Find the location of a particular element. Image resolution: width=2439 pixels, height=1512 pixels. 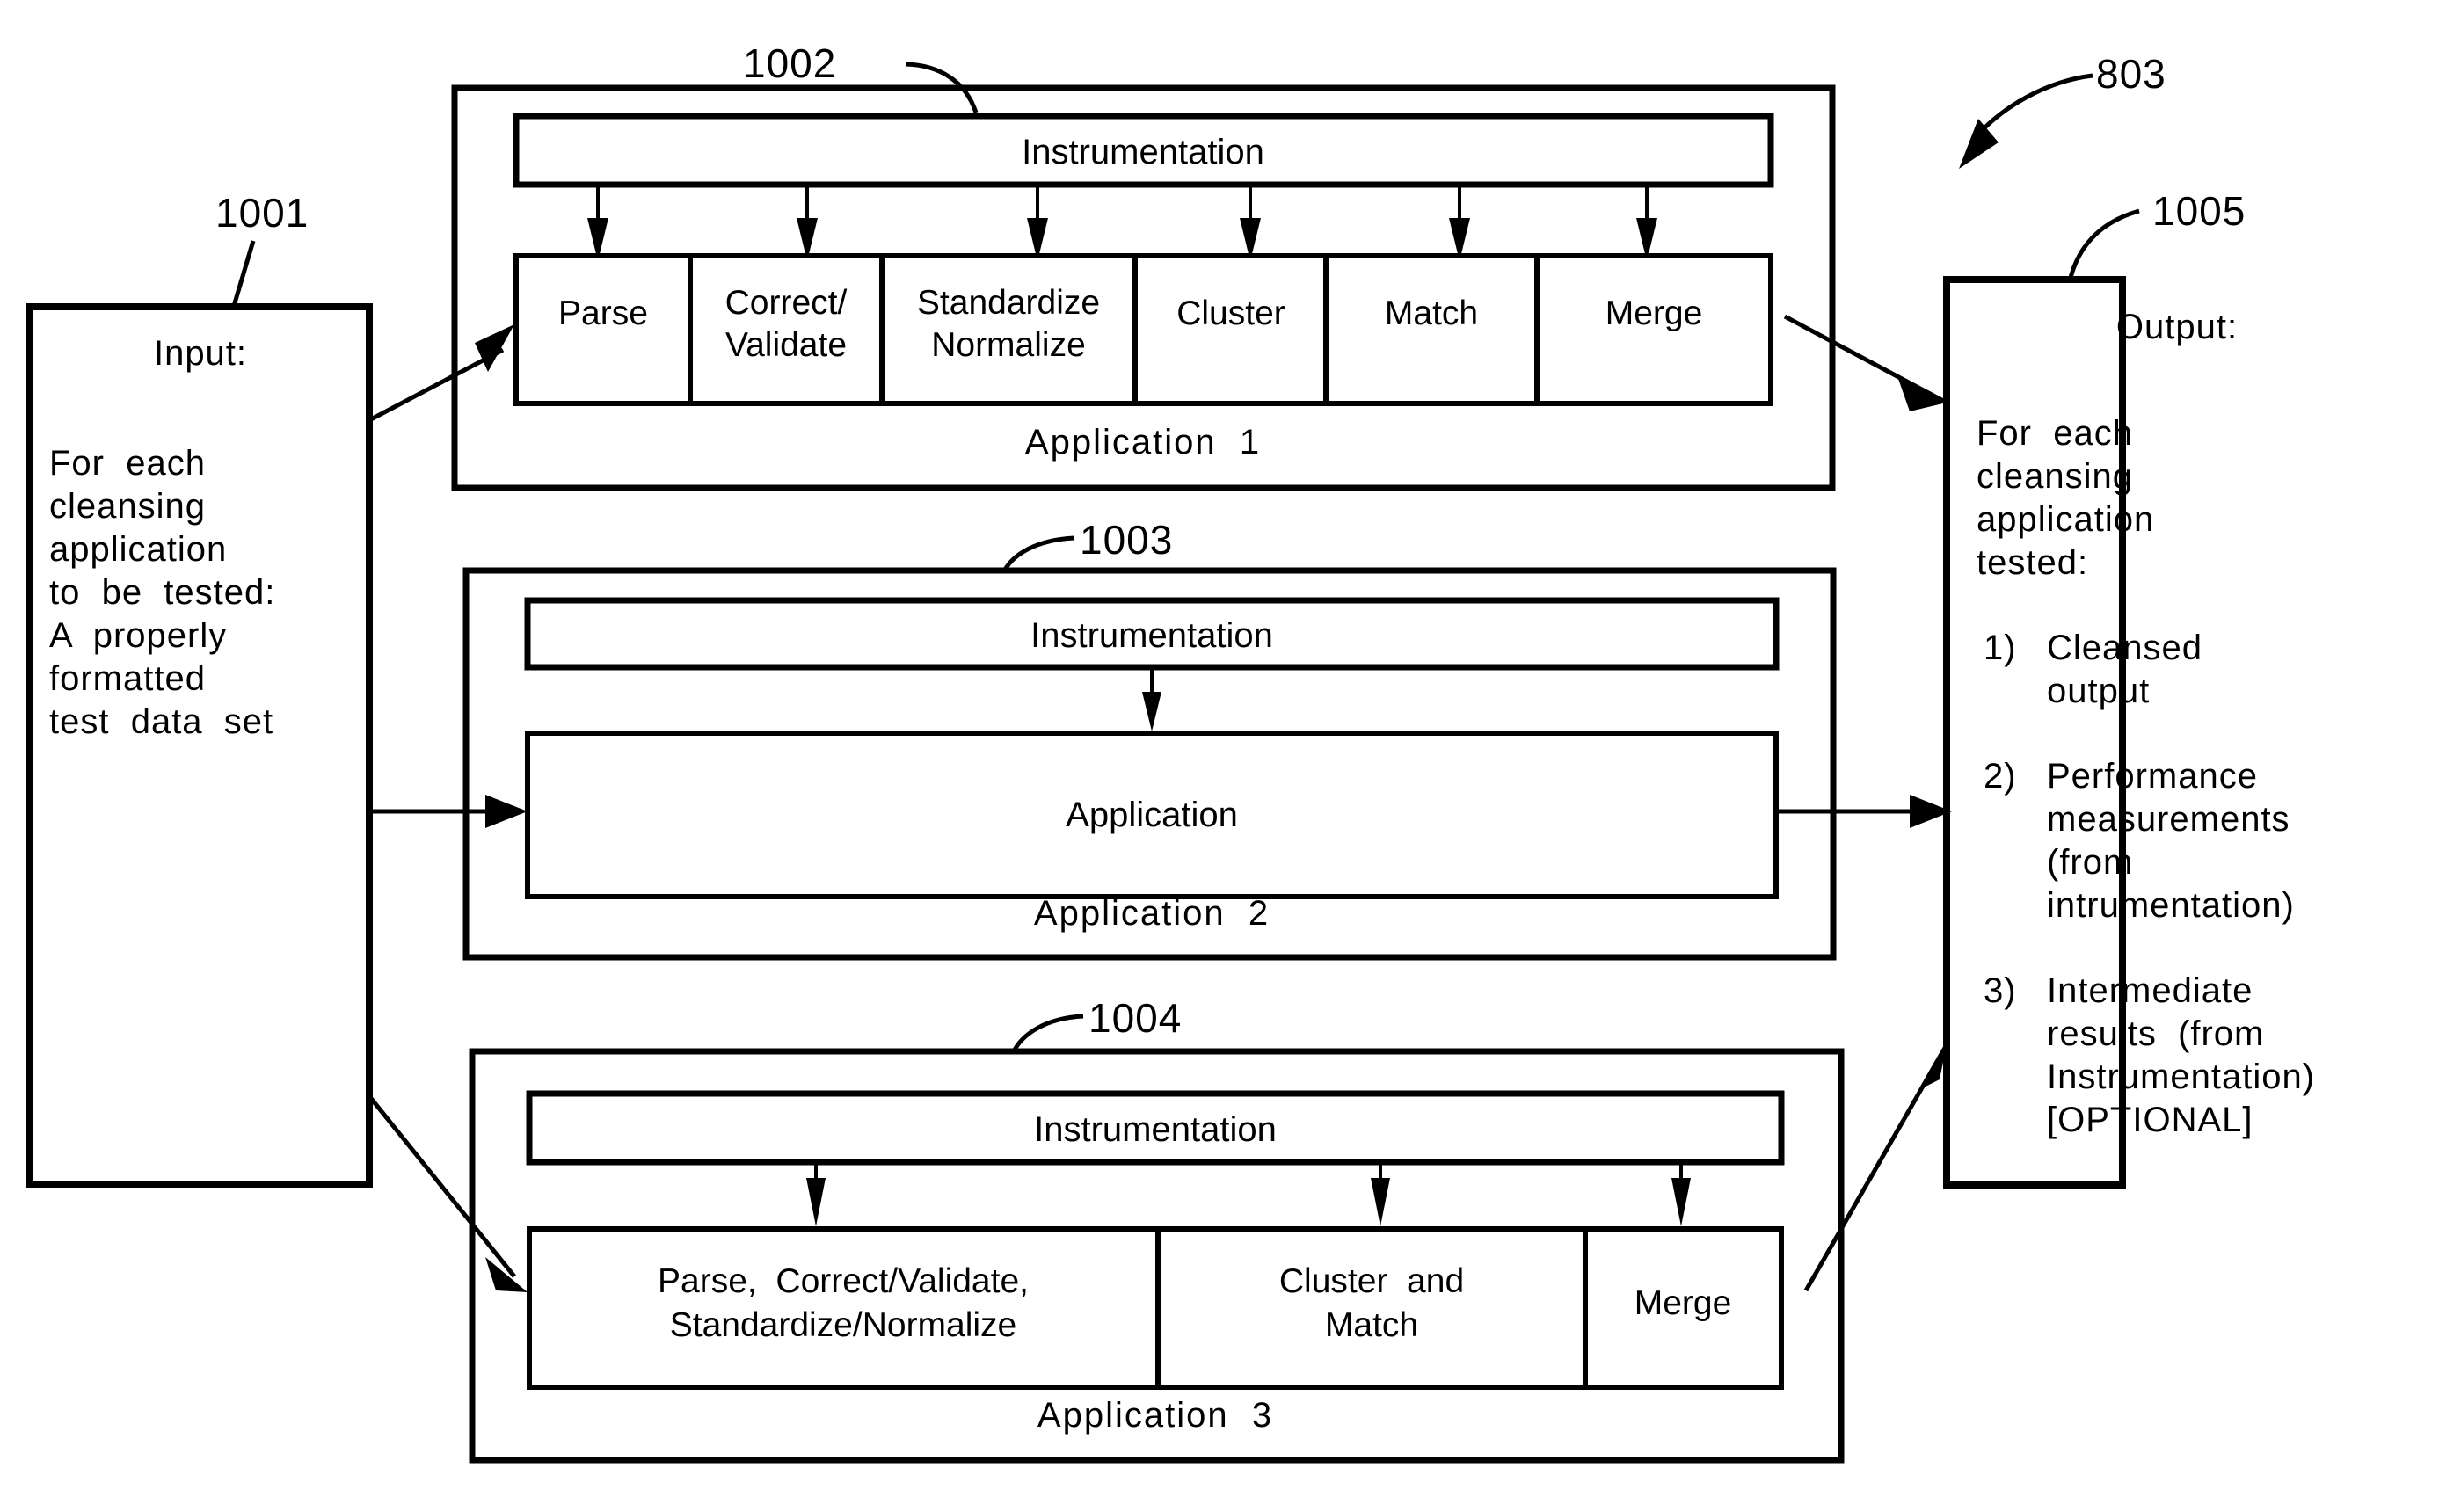

output-item-line: Performance is located at coordinates (2152, 777).